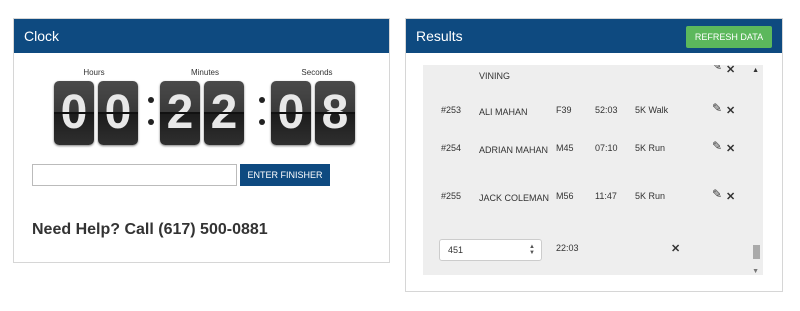 Image resolution: width=800 pixels, height=311 pixels. Describe the element at coordinates (204, 72) in the screenshot. I see `minutes-label: Minutes` at that location.